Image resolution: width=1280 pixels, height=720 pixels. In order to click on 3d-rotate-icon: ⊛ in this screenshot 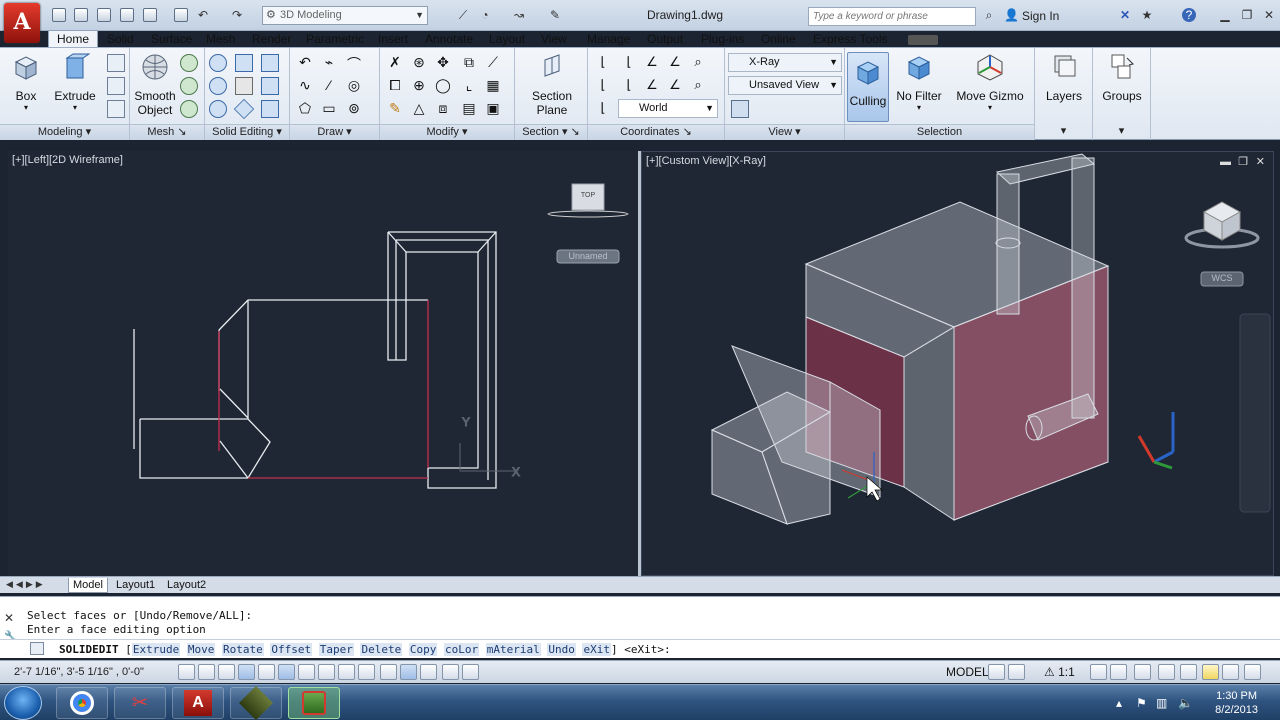, I will do `click(419, 63)`.